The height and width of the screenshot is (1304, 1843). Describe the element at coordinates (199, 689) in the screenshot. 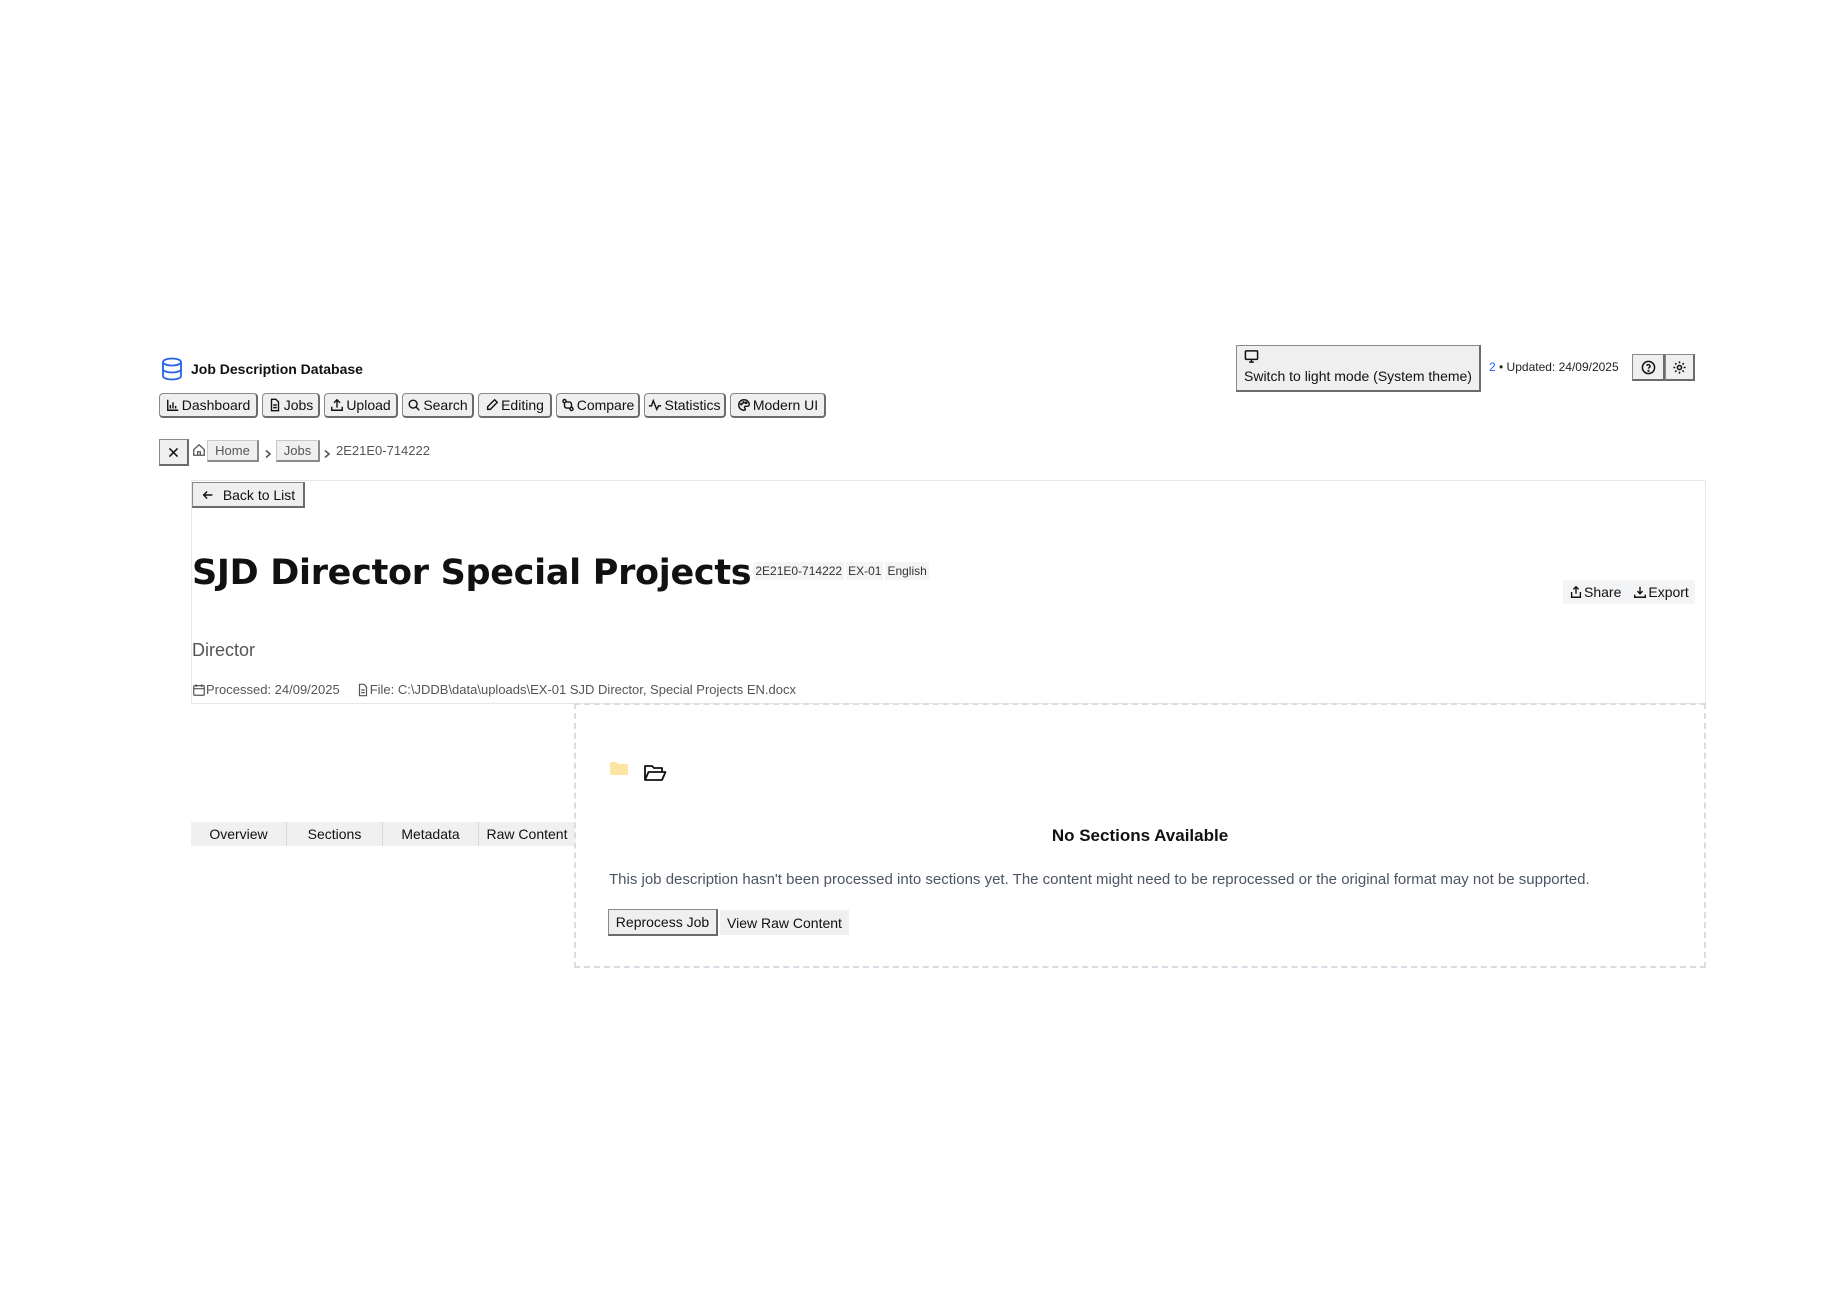

I see `calendar-icon` at that location.